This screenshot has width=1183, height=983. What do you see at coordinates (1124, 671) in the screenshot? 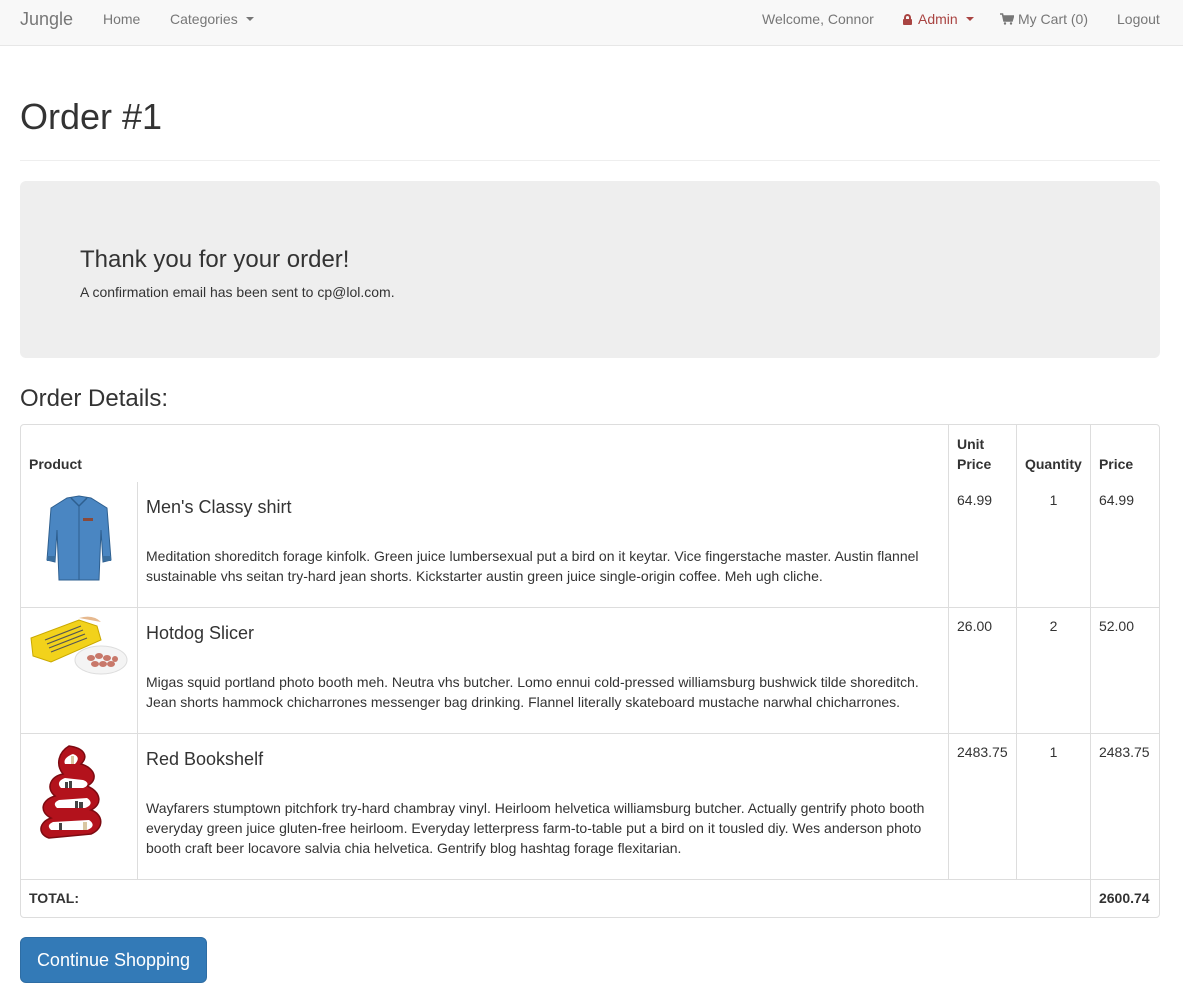
I see `price-cell: 52.00` at bounding box center [1124, 671].